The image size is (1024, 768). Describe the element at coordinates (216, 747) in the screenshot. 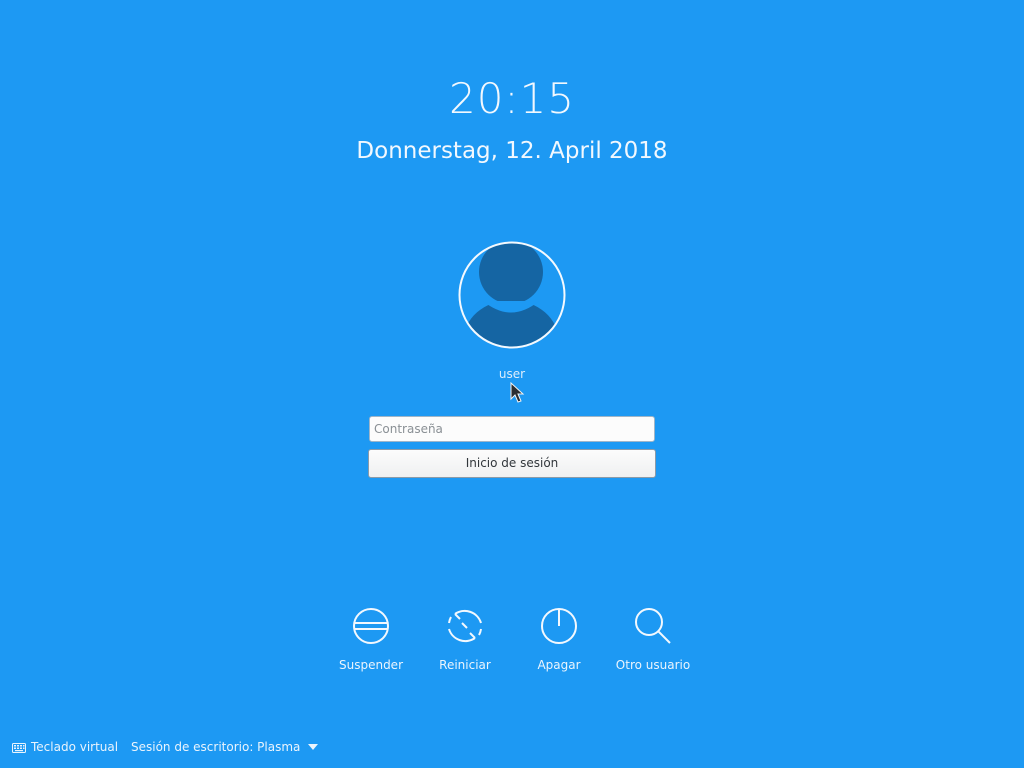

I see `session-label: Sesión de escritorio: Plasma` at that location.